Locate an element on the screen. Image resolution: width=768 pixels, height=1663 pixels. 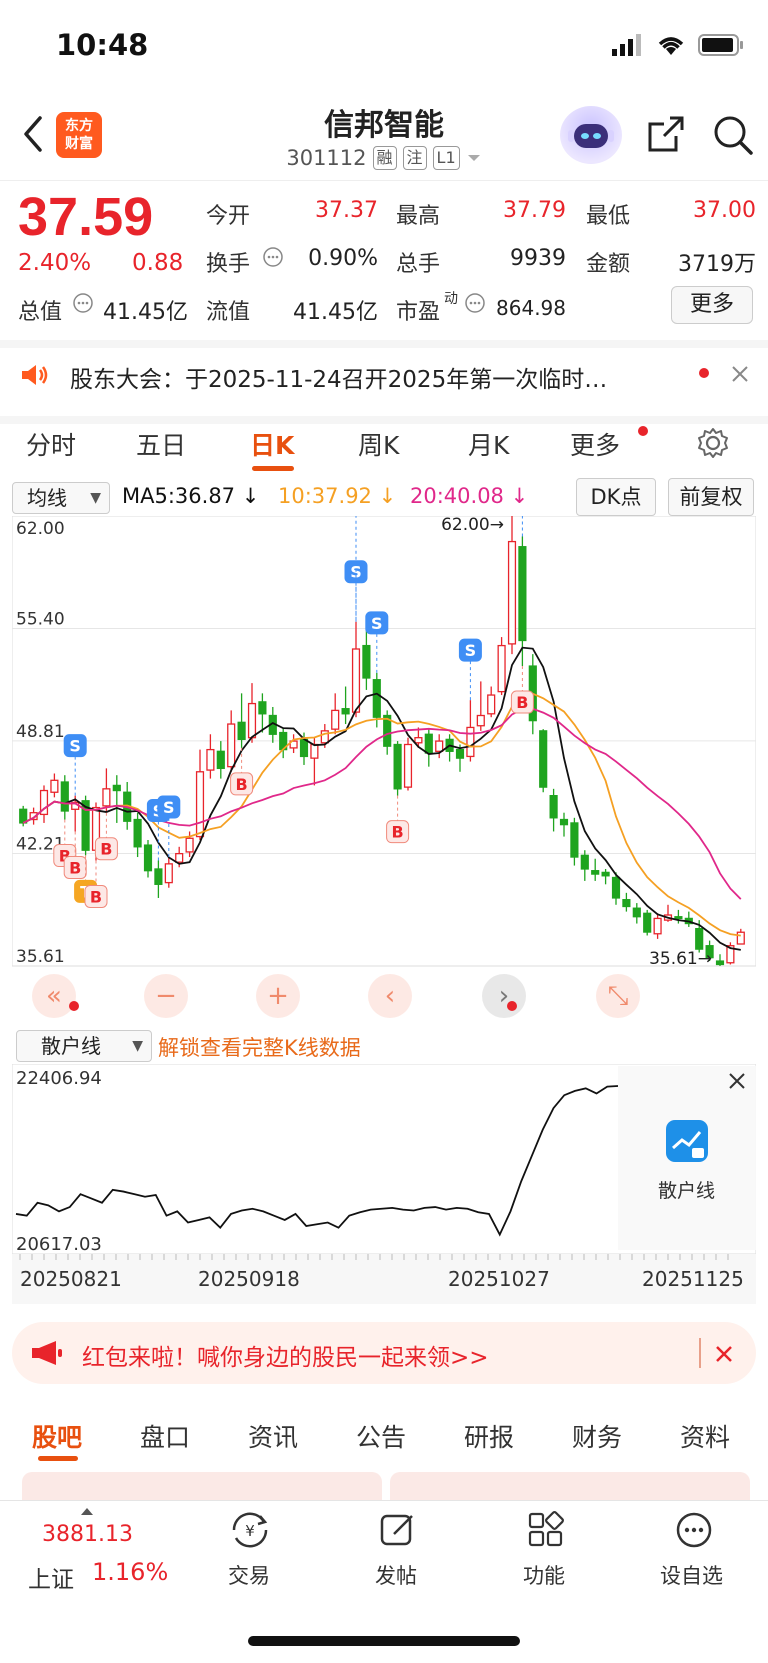
search-icon is located at coordinates (733, 135).